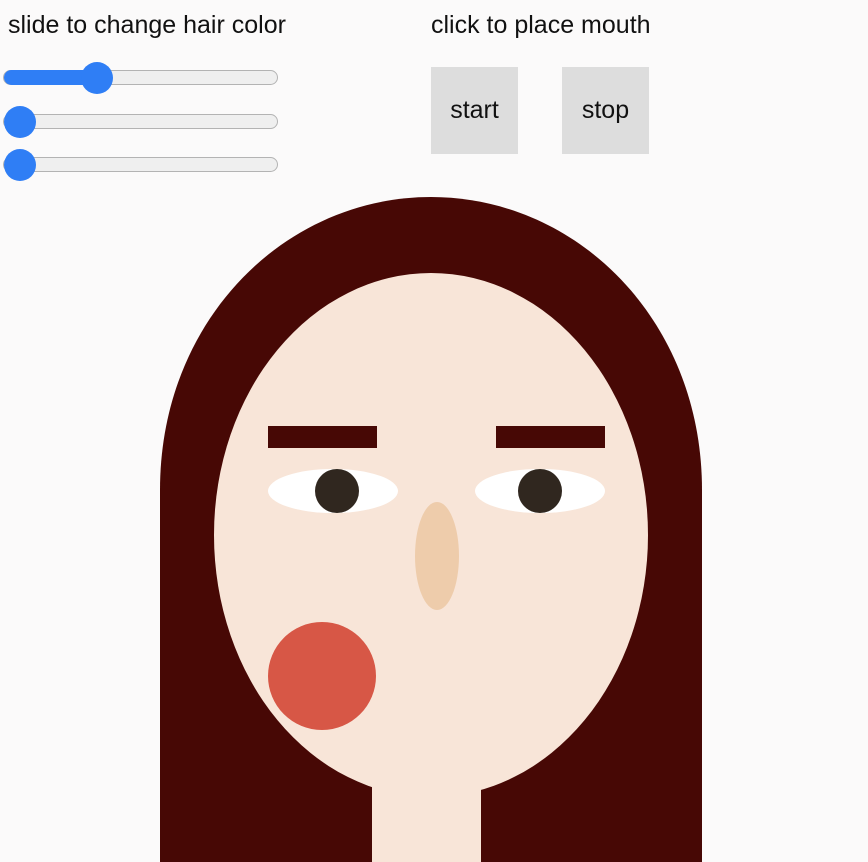 Image resolution: width=868 pixels, height=862 pixels. I want to click on left-iris, so click(337, 491).